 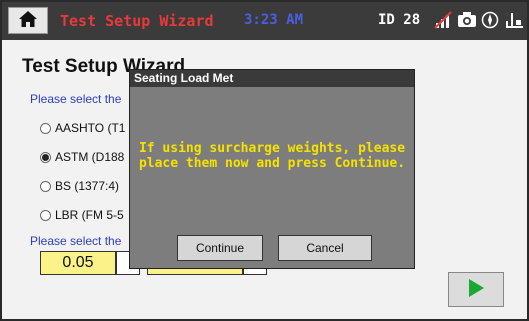 I want to click on radio-aashto: AASHTO (T1, so click(x=82, y=128).